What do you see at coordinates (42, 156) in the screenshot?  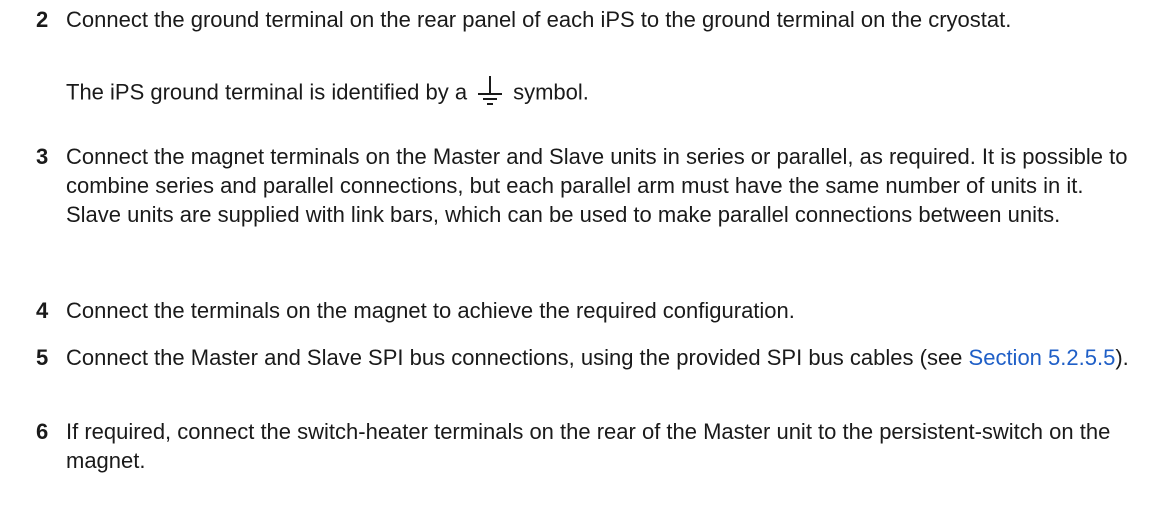 I see `step-number: 3` at bounding box center [42, 156].